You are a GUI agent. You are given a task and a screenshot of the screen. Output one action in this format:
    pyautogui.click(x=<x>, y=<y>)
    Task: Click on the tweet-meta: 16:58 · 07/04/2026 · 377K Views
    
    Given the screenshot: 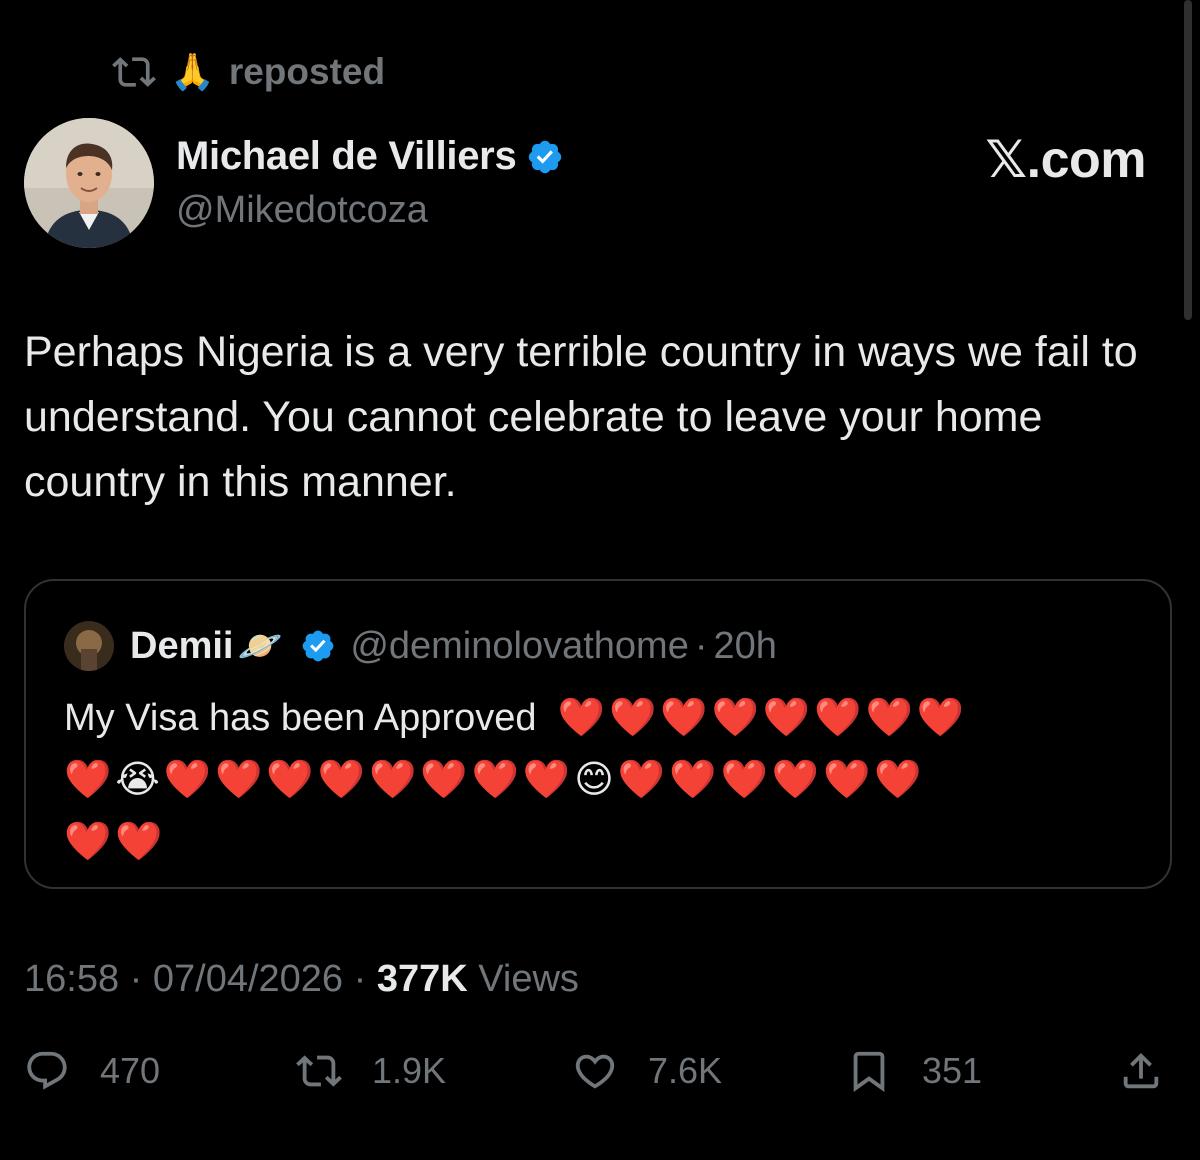 What is the action you would take?
    pyautogui.click(x=301, y=979)
    